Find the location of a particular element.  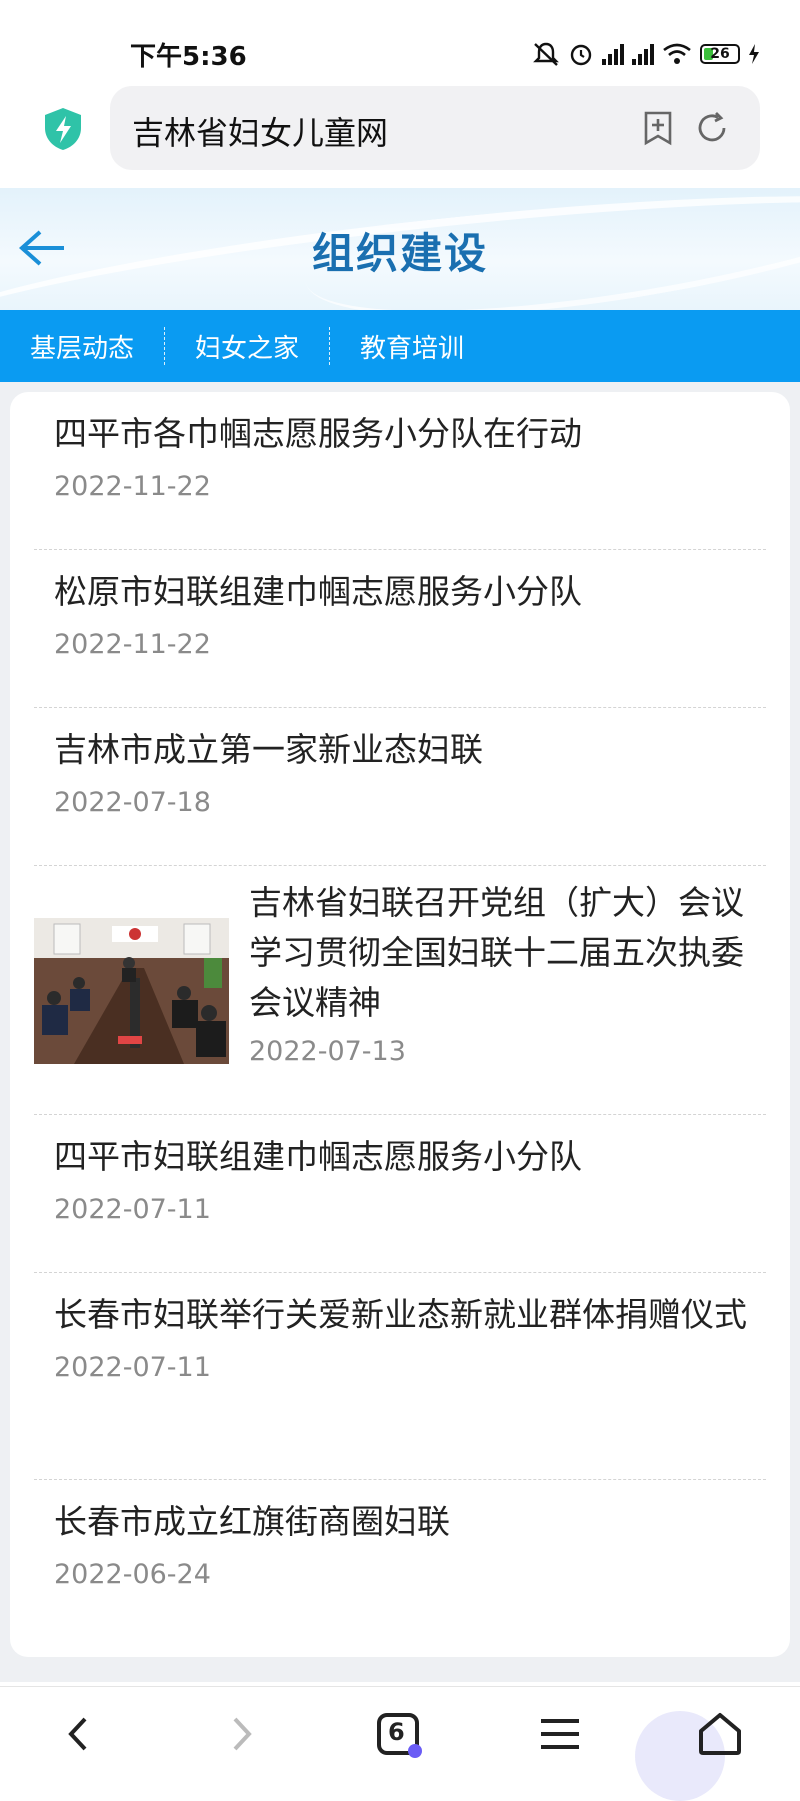

tab-education-training: 教育培训 is located at coordinates (411, 346).